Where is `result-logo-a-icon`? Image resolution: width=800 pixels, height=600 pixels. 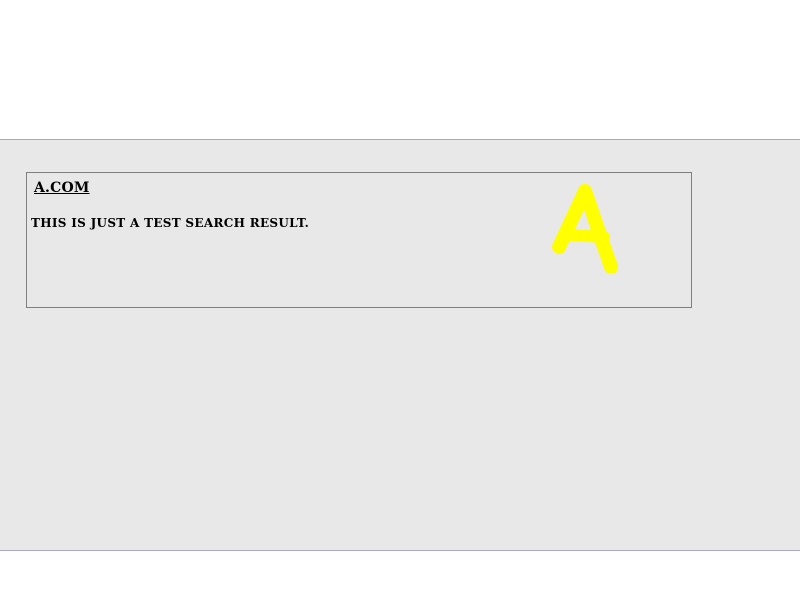 result-logo-a-icon is located at coordinates (585, 228).